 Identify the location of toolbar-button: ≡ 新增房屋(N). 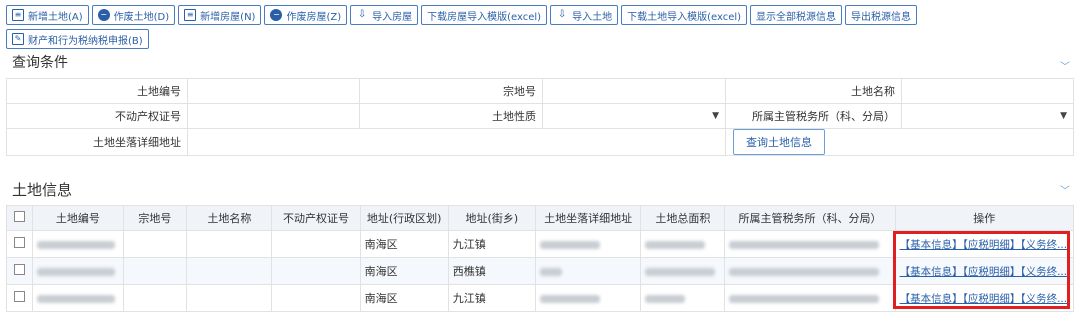
(220, 15).